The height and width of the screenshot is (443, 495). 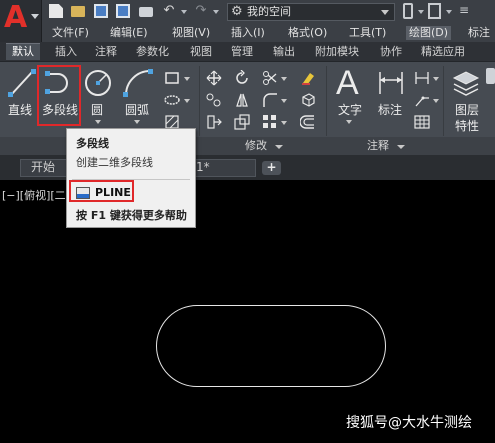 What do you see at coordinates (92, 143) in the screenshot?
I see `tooltip-title: 多段线` at bounding box center [92, 143].